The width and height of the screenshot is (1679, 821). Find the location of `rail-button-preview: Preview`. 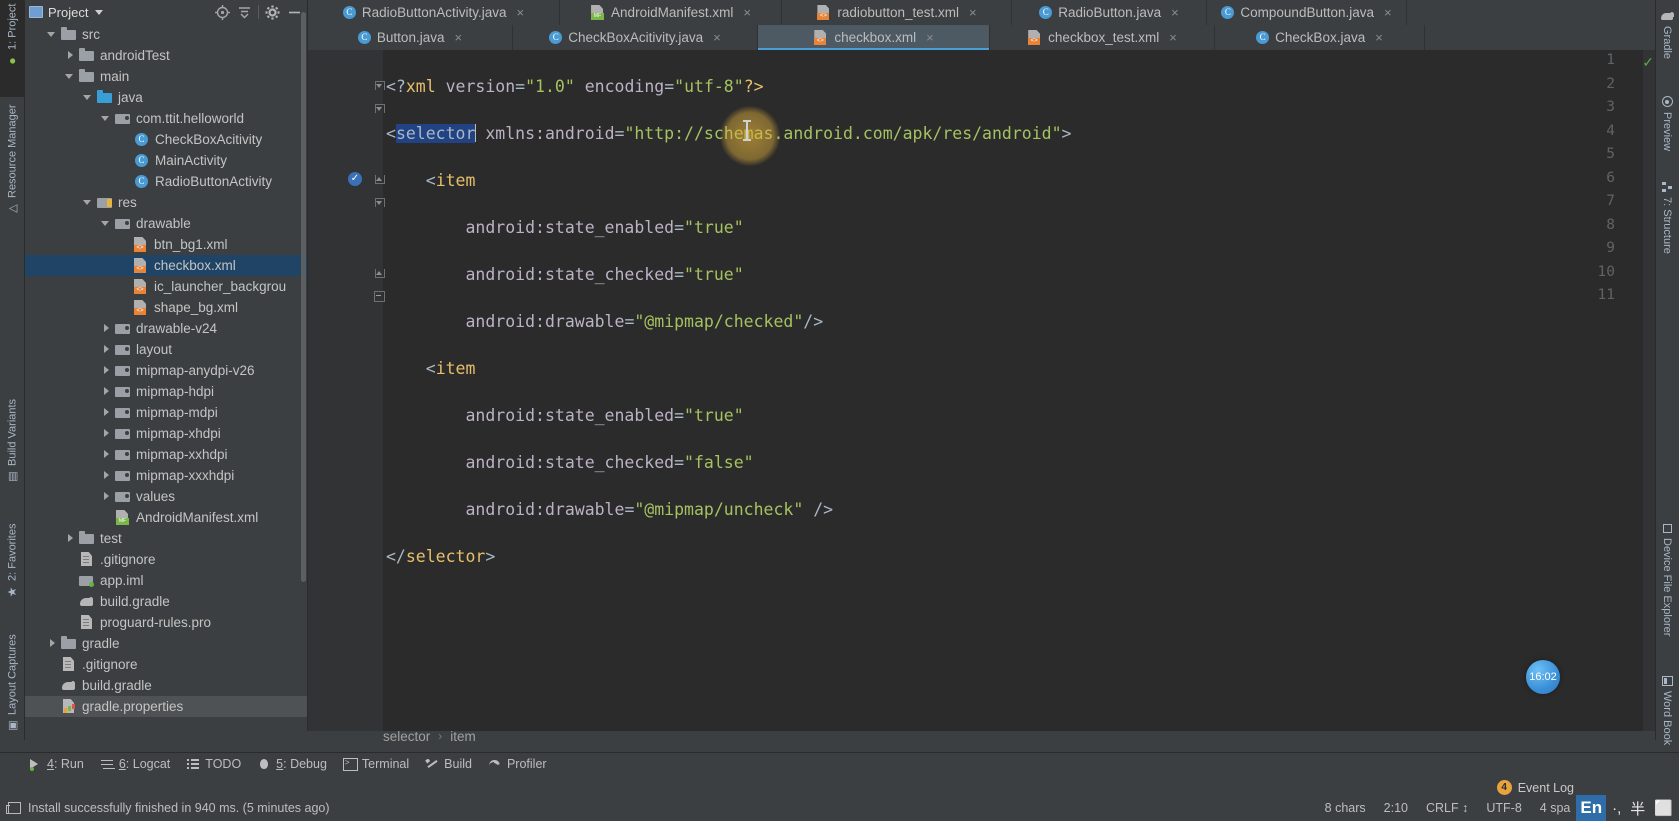

rail-button-preview: Preview is located at coordinates (1667, 132).